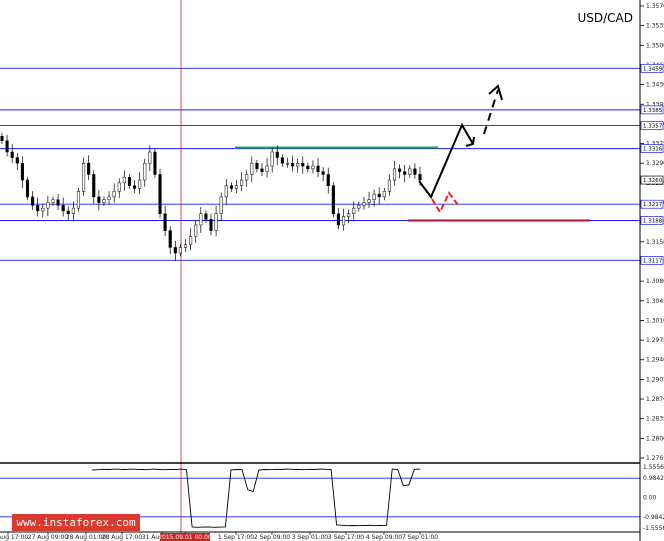 This screenshot has width=664, height=541. What do you see at coordinates (655, 242) in the screenshot?
I see `price-tick-label: 1.3150` at bounding box center [655, 242].